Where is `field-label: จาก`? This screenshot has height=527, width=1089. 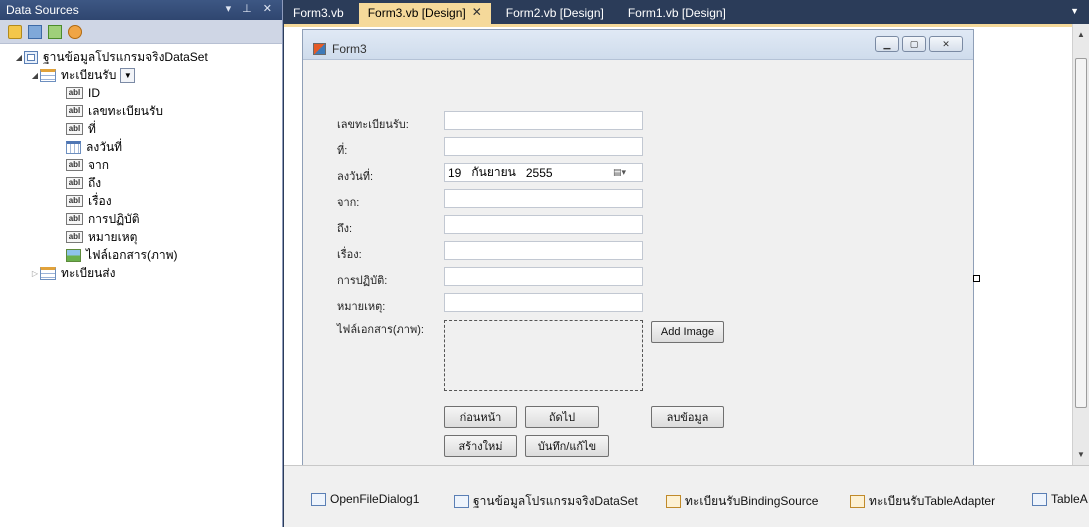
field-label: จาก is located at coordinates (99, 164).